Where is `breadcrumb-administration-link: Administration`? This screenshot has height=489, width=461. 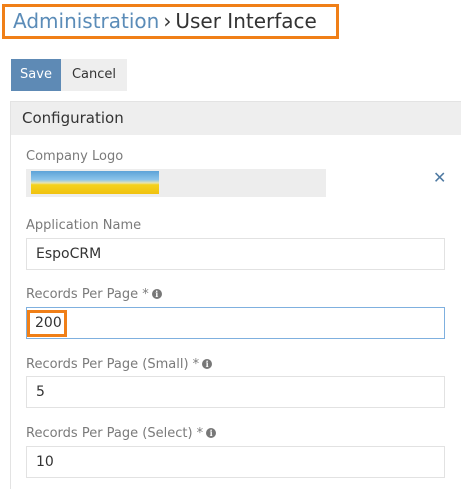 breadcrumb-administration-link: Administration is located at coordinates (86, 21).